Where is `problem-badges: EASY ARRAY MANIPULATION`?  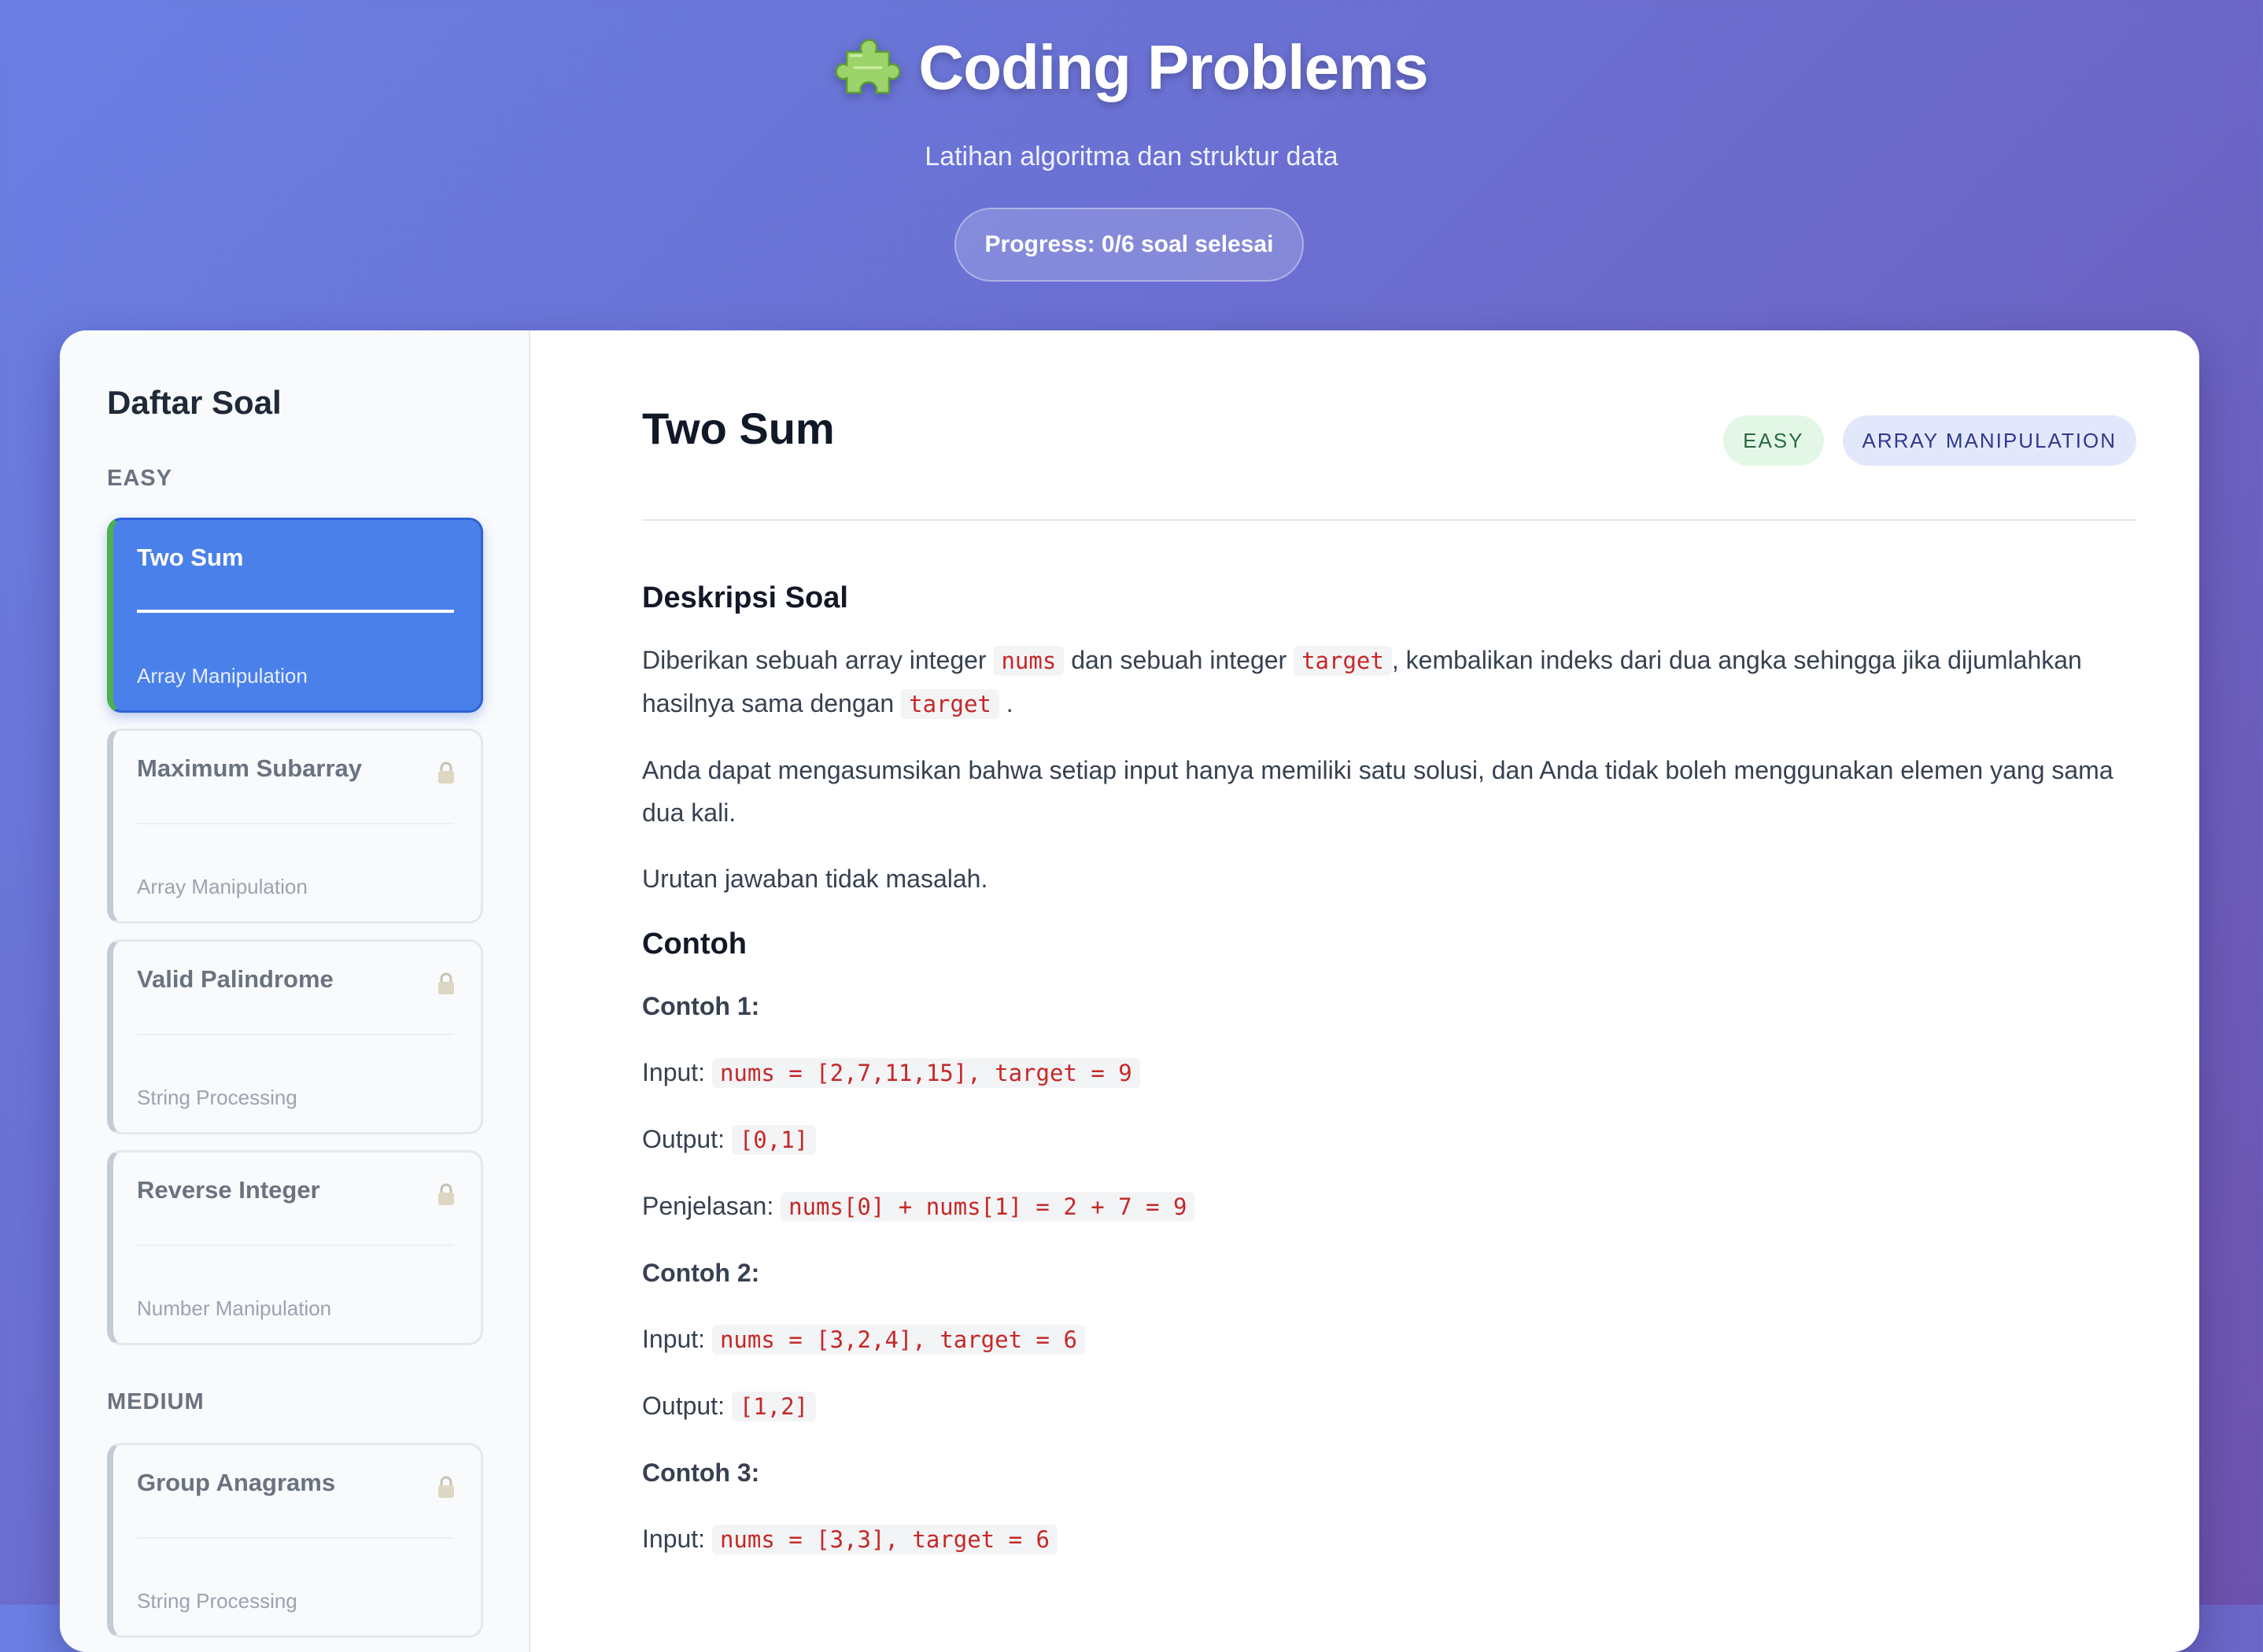
problem-badges: EASY ARRAY MANIPULATION is located at coordinates (1929, 440).